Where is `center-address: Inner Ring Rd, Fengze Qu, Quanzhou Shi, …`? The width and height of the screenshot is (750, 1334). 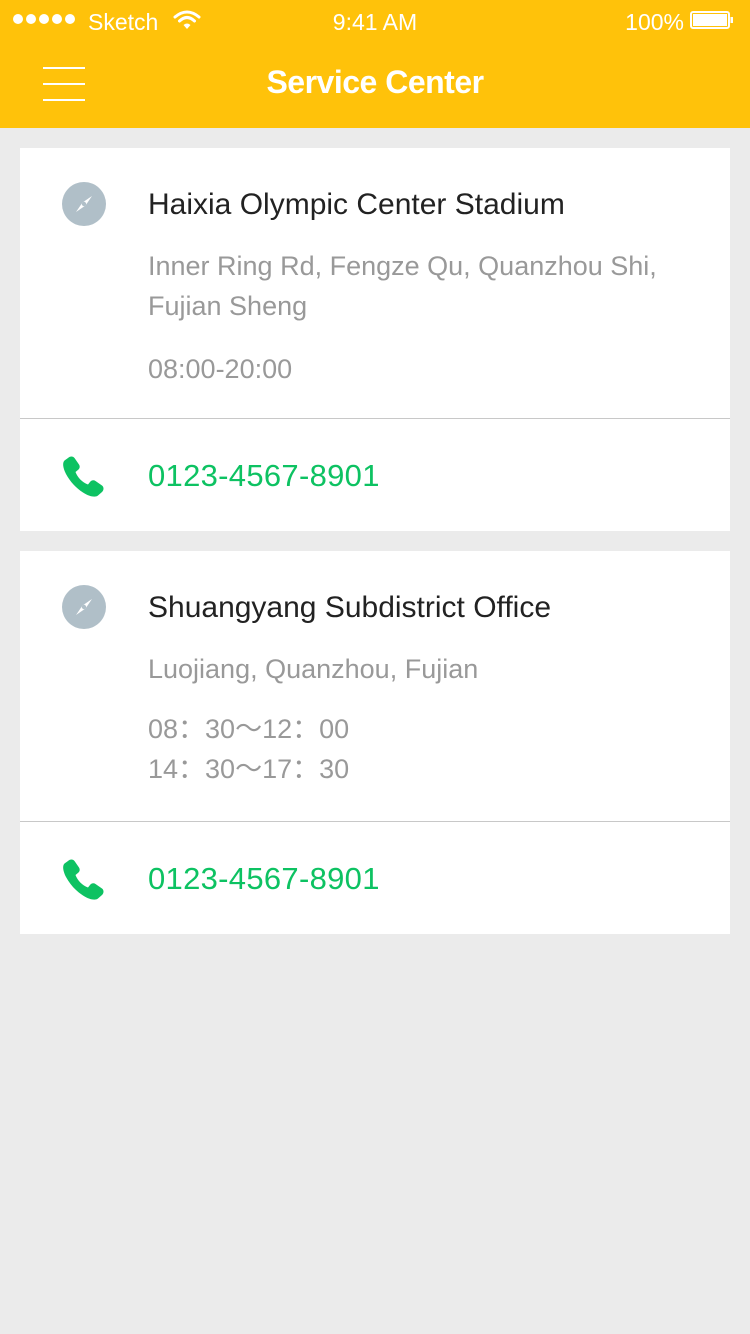 center-address: Inner Ring Rd, Fengze Qu, Quanzhou Shi, … is located at coordinates (402, 286).